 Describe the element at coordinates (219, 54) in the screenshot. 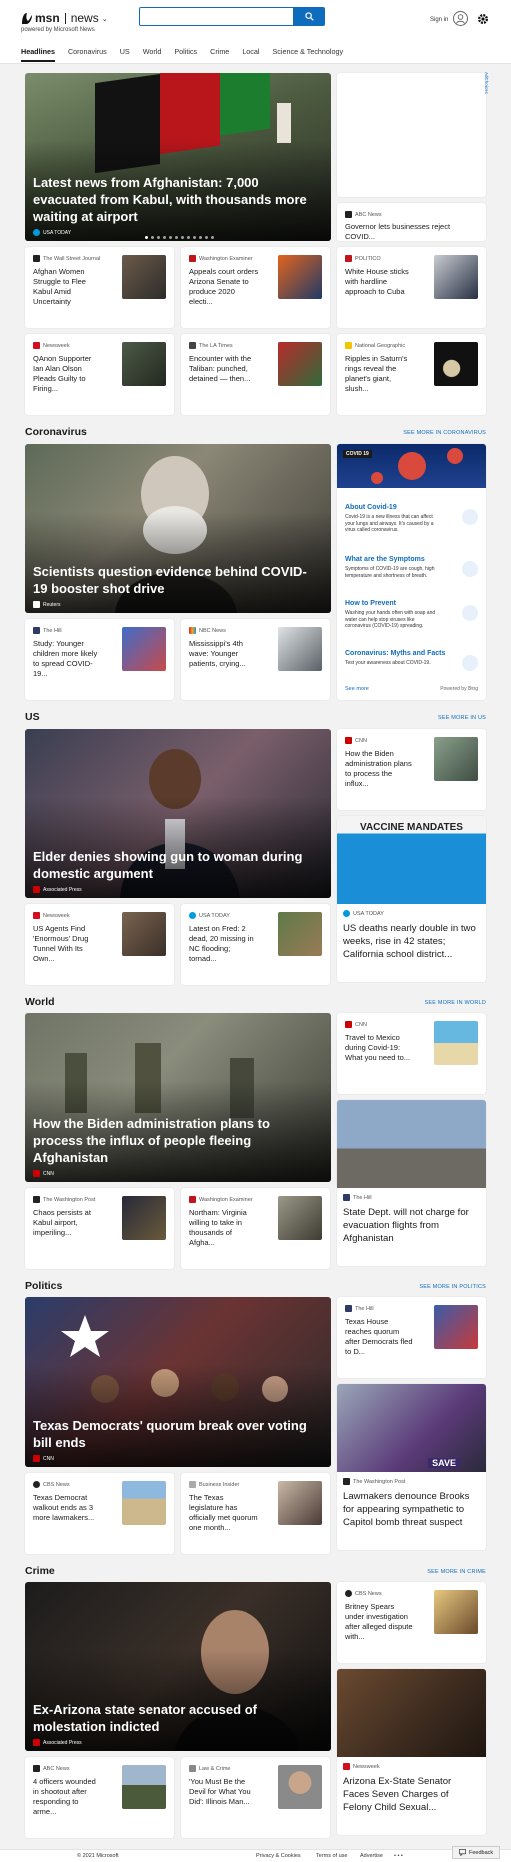

I see `tab-crime: Crime` at that location.